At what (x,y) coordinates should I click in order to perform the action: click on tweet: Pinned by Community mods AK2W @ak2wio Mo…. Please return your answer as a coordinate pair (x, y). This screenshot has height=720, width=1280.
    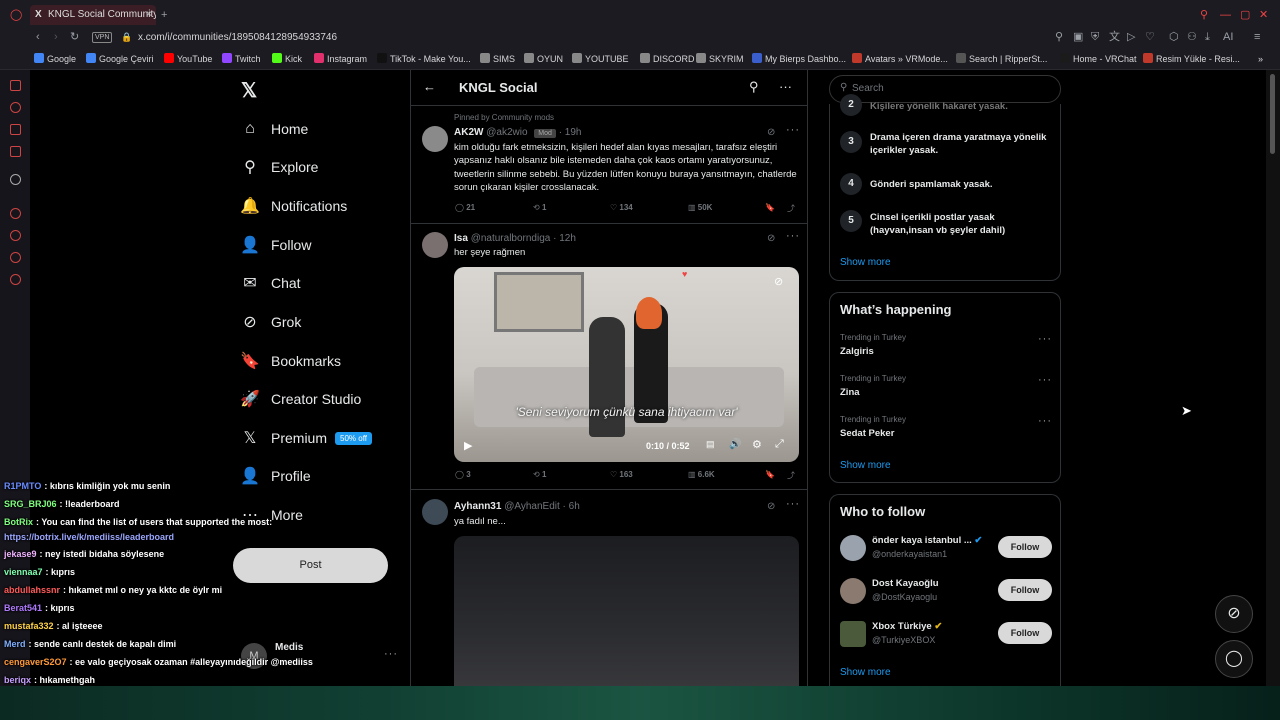
    Looking at the image, I should click on (609, 165).